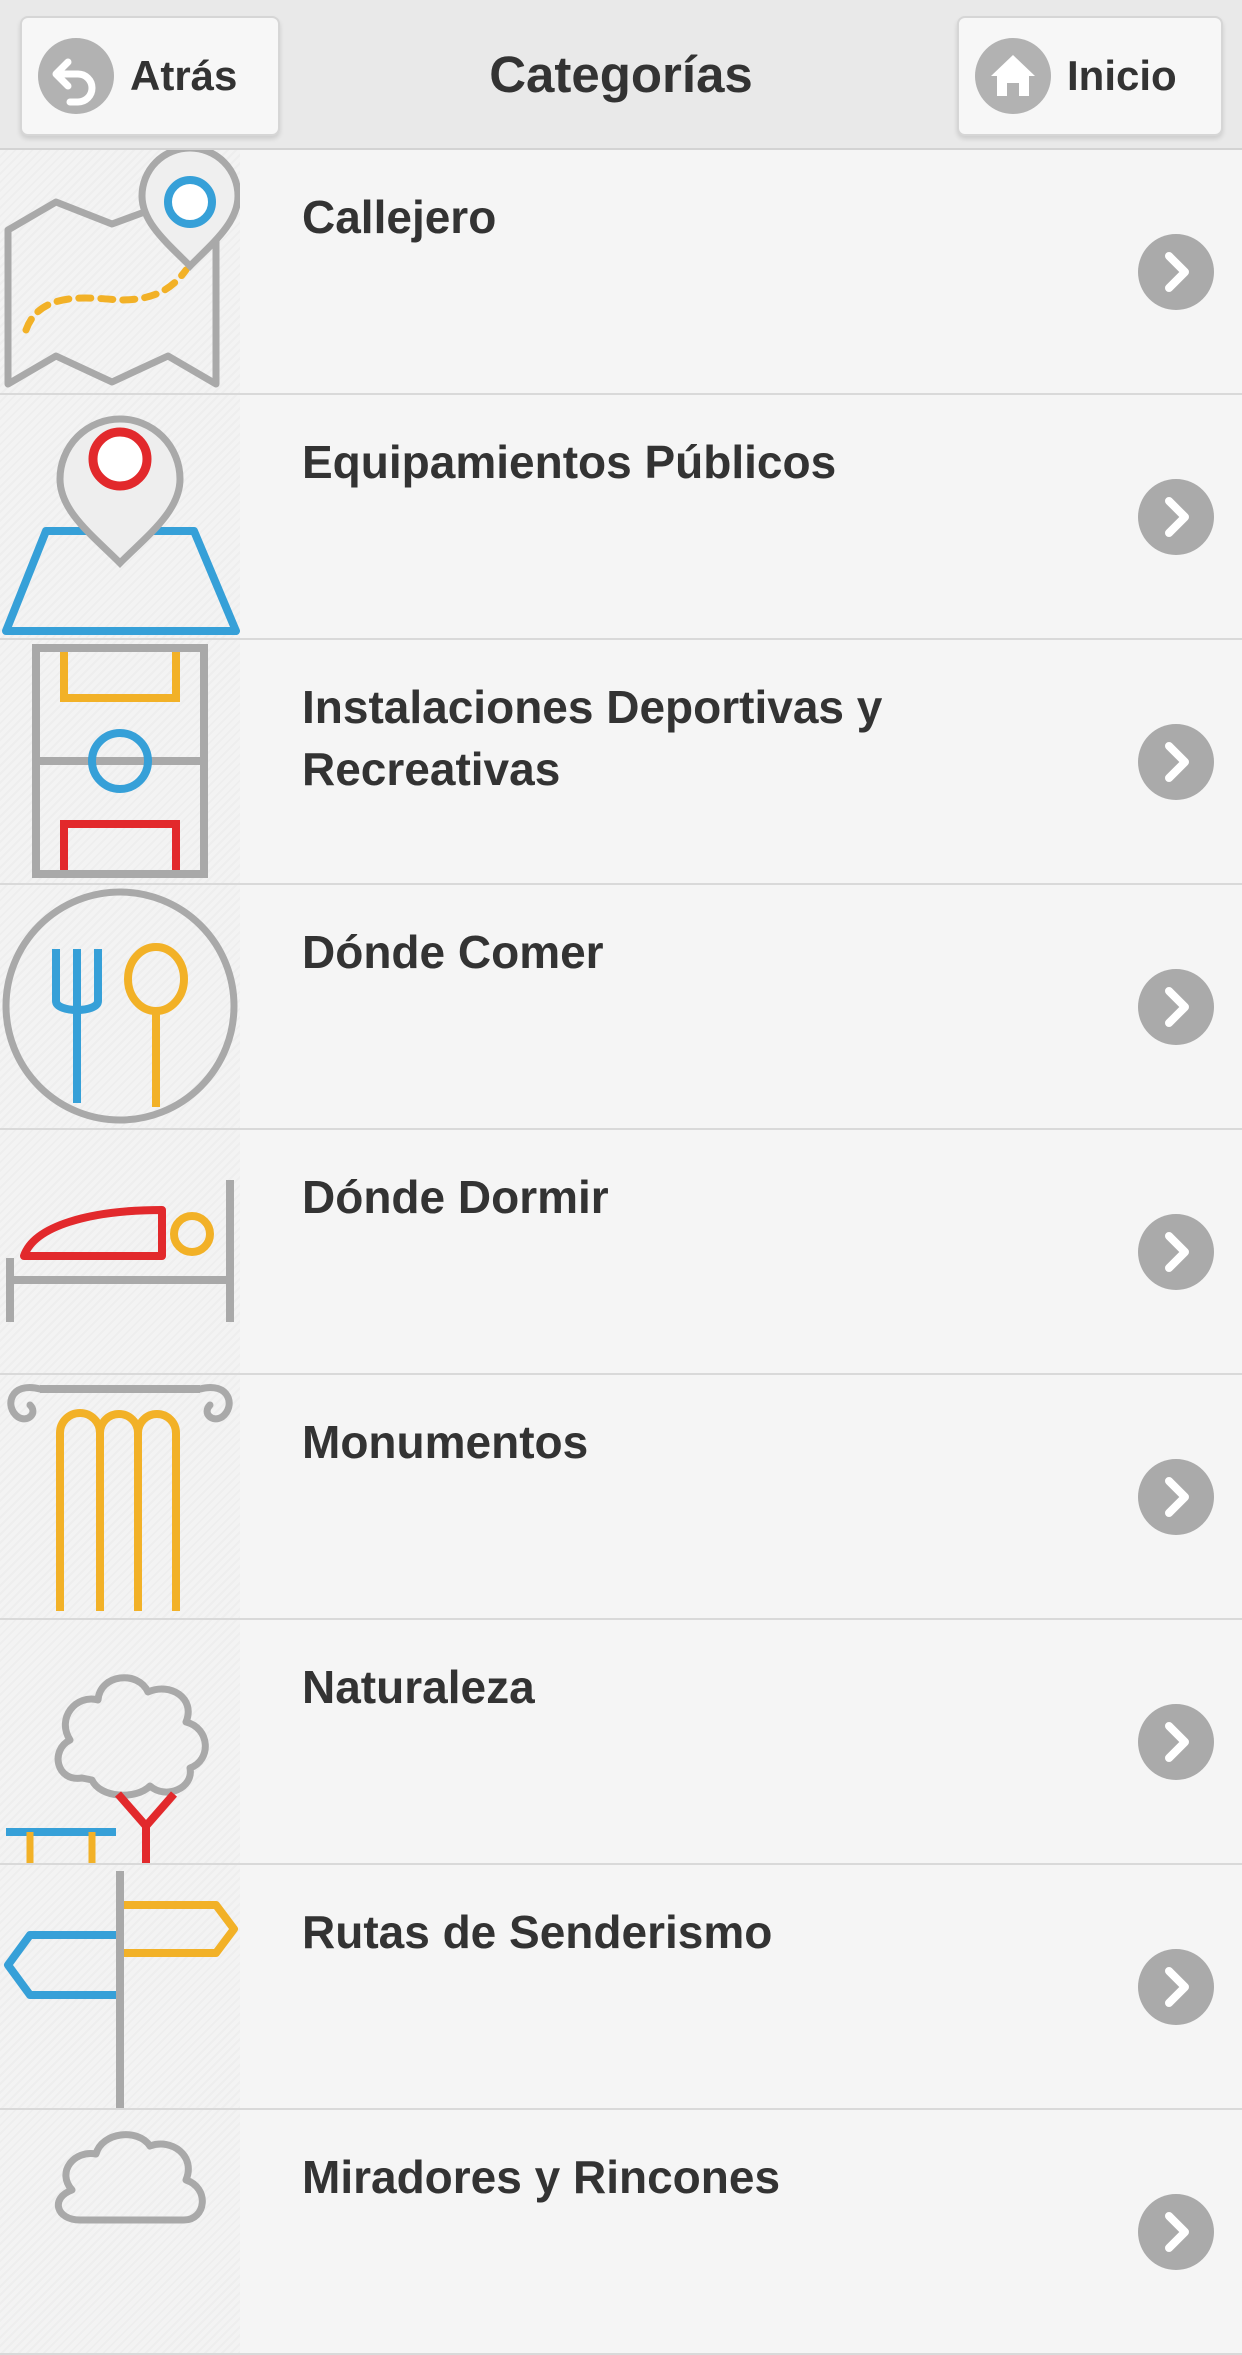  What do you see at coordinates (621, 2232) in the screenshot?
I see `category-row-miradores-y-rincones: Miradores y Rincones` at bounding box center [621, 2232].